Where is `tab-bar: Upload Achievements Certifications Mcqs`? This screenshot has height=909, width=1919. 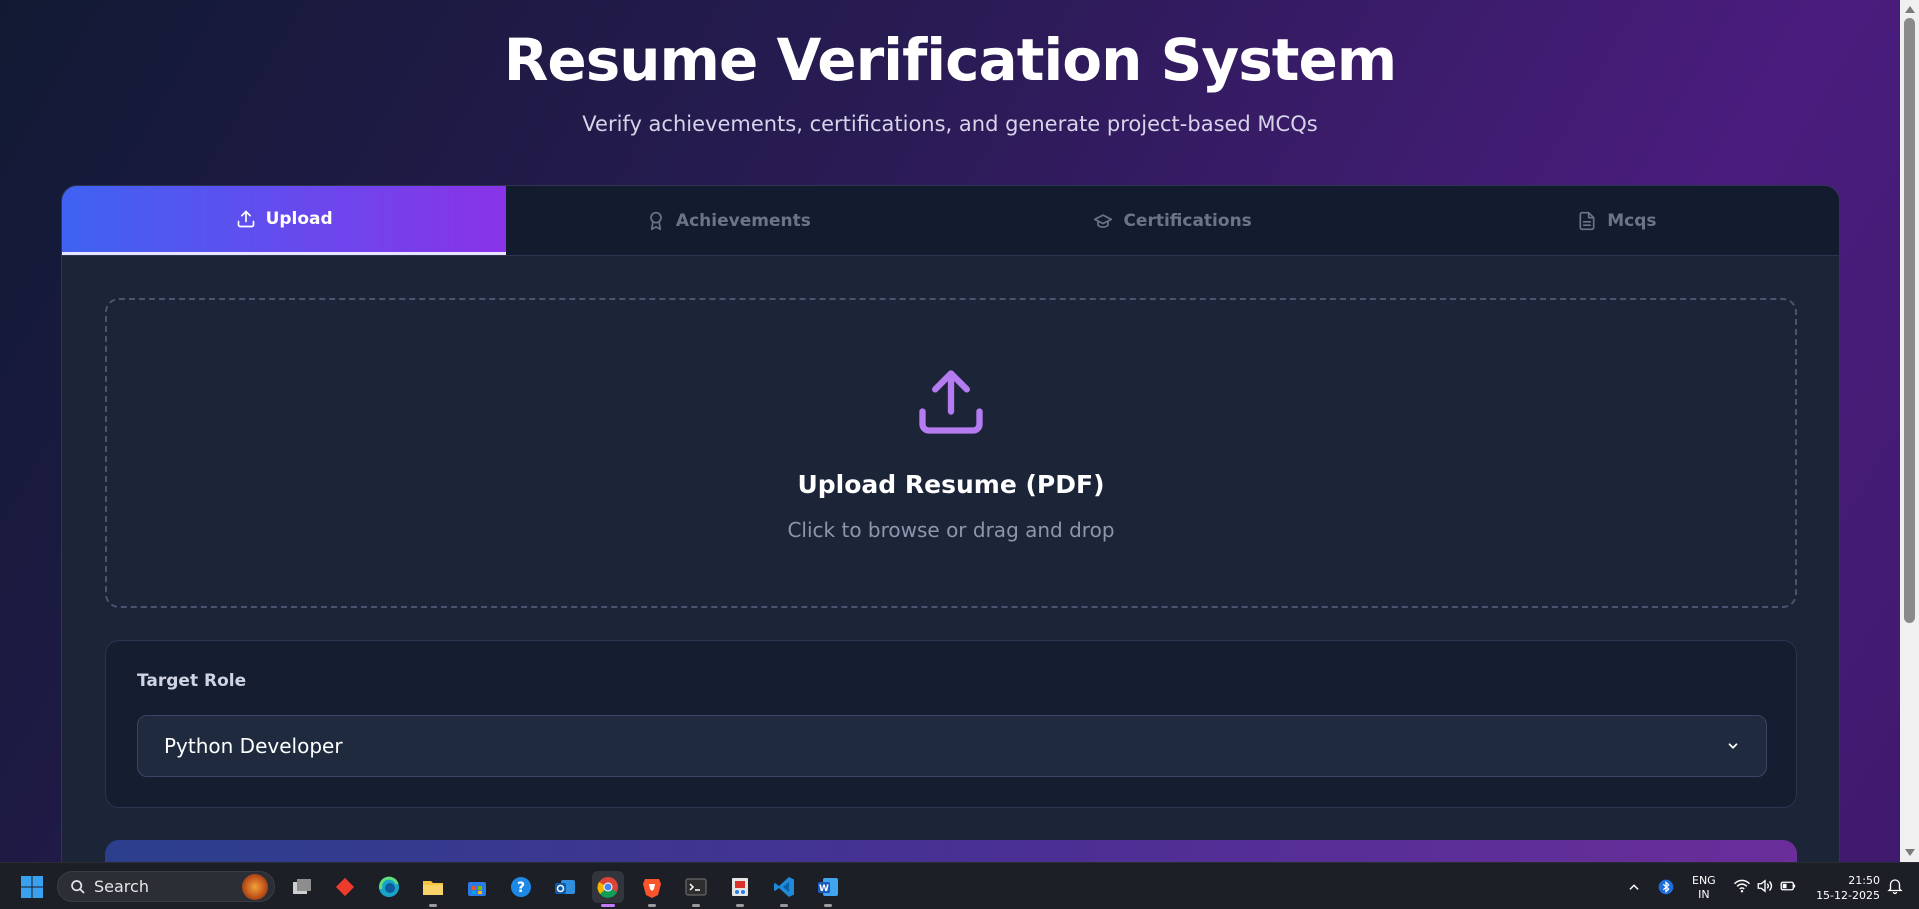
tab-bar: Upload Achievements Certifications Mcqs is located at coordinates (950, 221).